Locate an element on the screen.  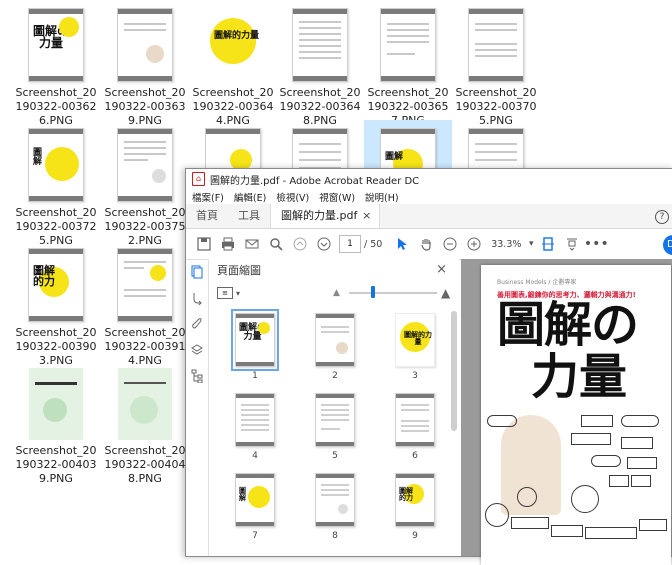
file-item: Screenshot_20190322-003914.PNG is located at coordinates (145, 304).